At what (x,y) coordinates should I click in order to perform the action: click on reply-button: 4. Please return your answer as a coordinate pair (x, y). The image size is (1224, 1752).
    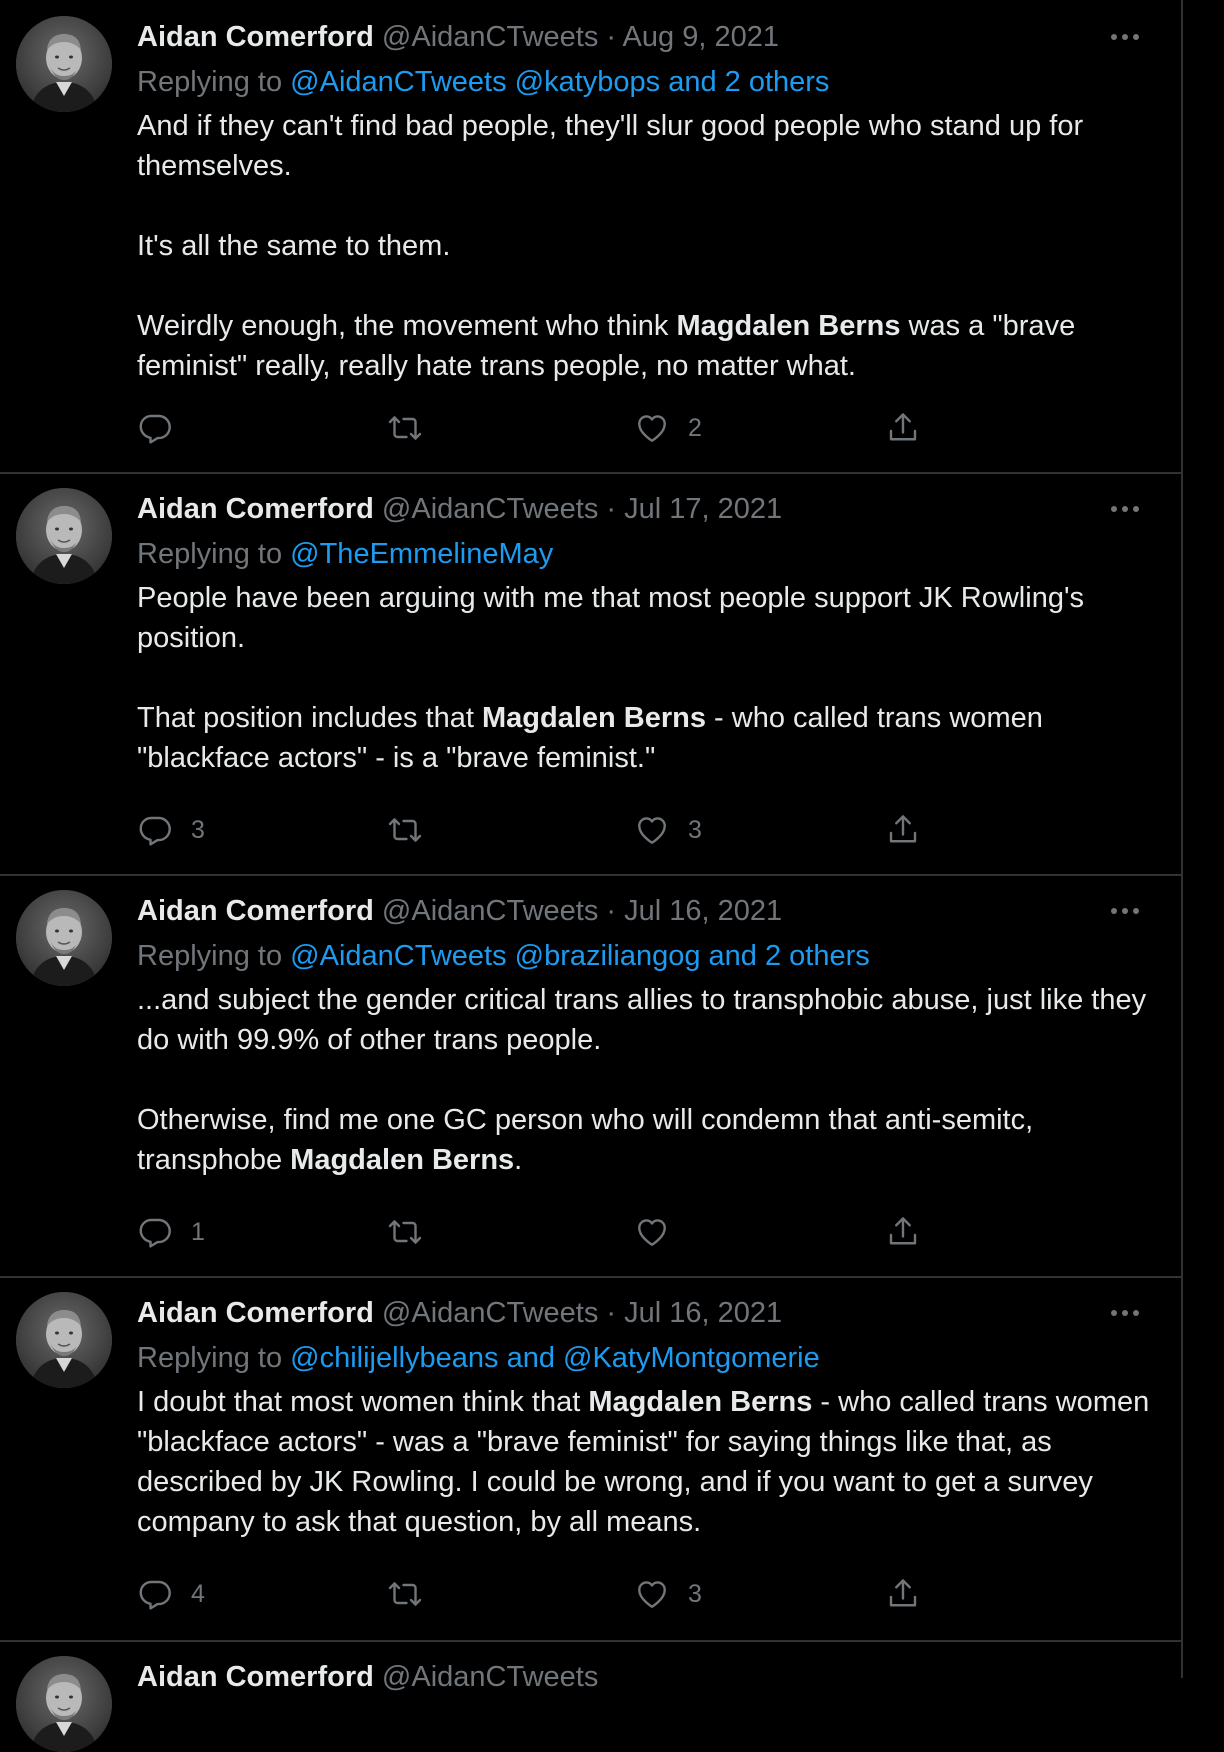
    Looking at the image, I should click on (171, 1594).